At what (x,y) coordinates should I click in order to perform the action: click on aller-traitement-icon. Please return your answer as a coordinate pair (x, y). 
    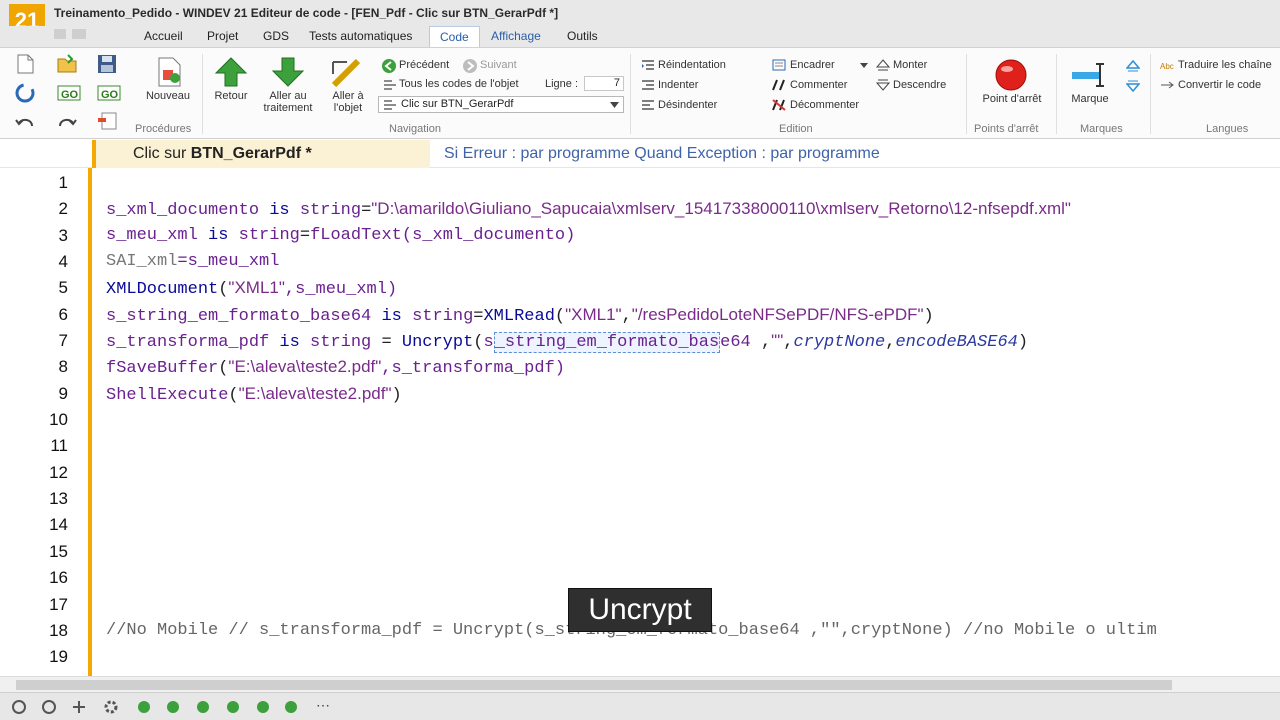
    Looking at the image, I should click on (288, 72).